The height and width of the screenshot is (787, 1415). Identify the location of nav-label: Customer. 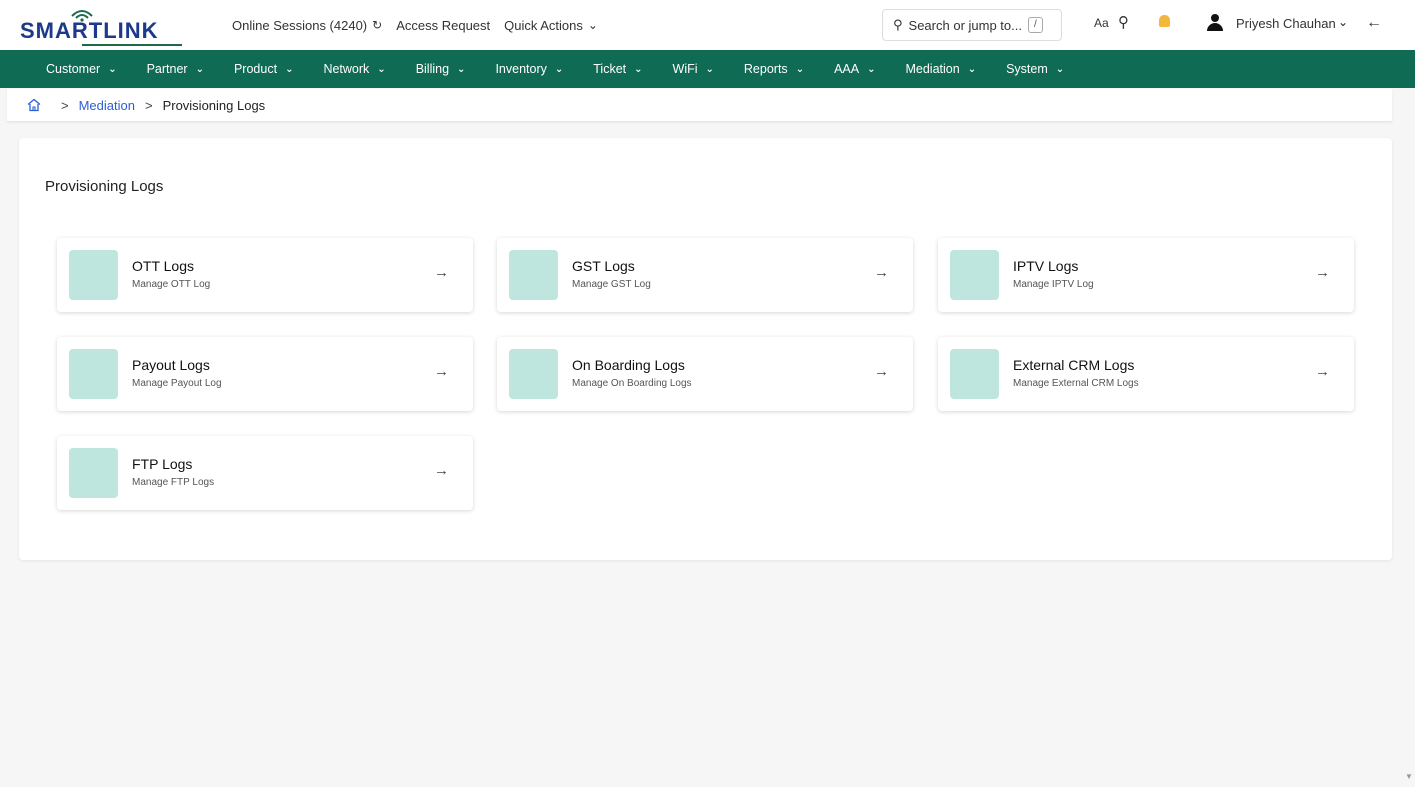
(73, 69).